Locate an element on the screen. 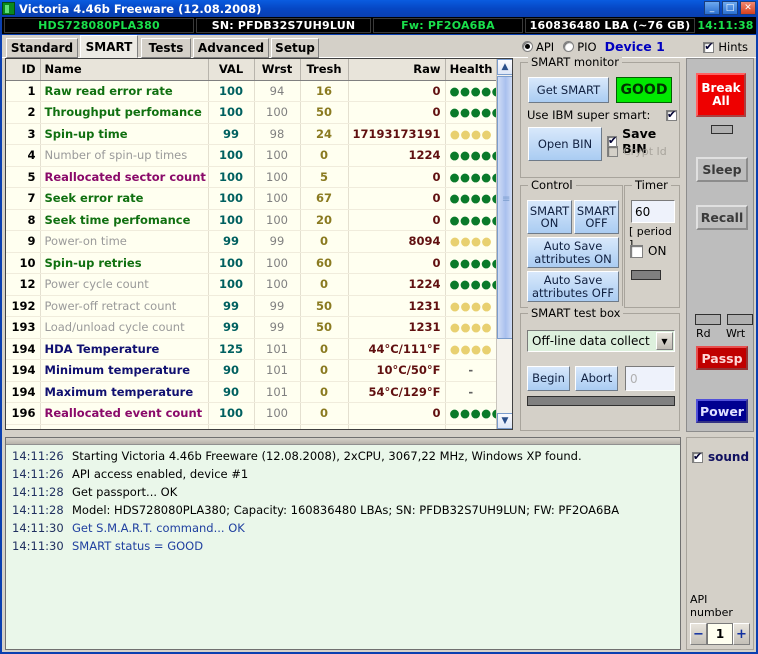  table-row: 1 Raw read error rate 100 94 16 0 ●●●●● is located at coordinates (252, 91).